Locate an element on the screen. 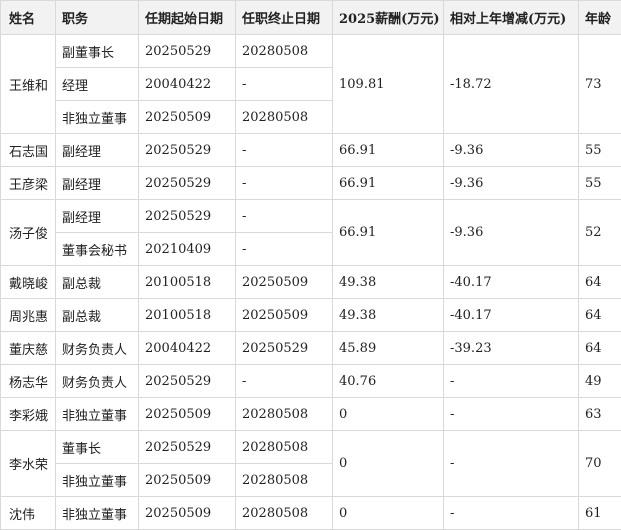 This screenshot has height=530, width=621. position-cell: 董事会秘书 is located at coordinates (97, 249).